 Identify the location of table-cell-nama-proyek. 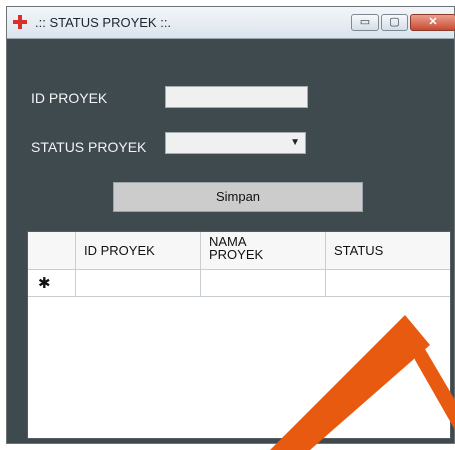
(263, 283).